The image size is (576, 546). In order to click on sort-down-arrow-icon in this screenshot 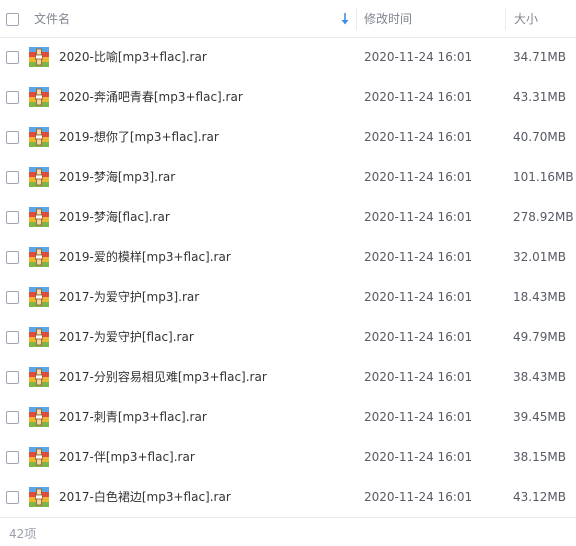, I will do `click(345, 19)`.